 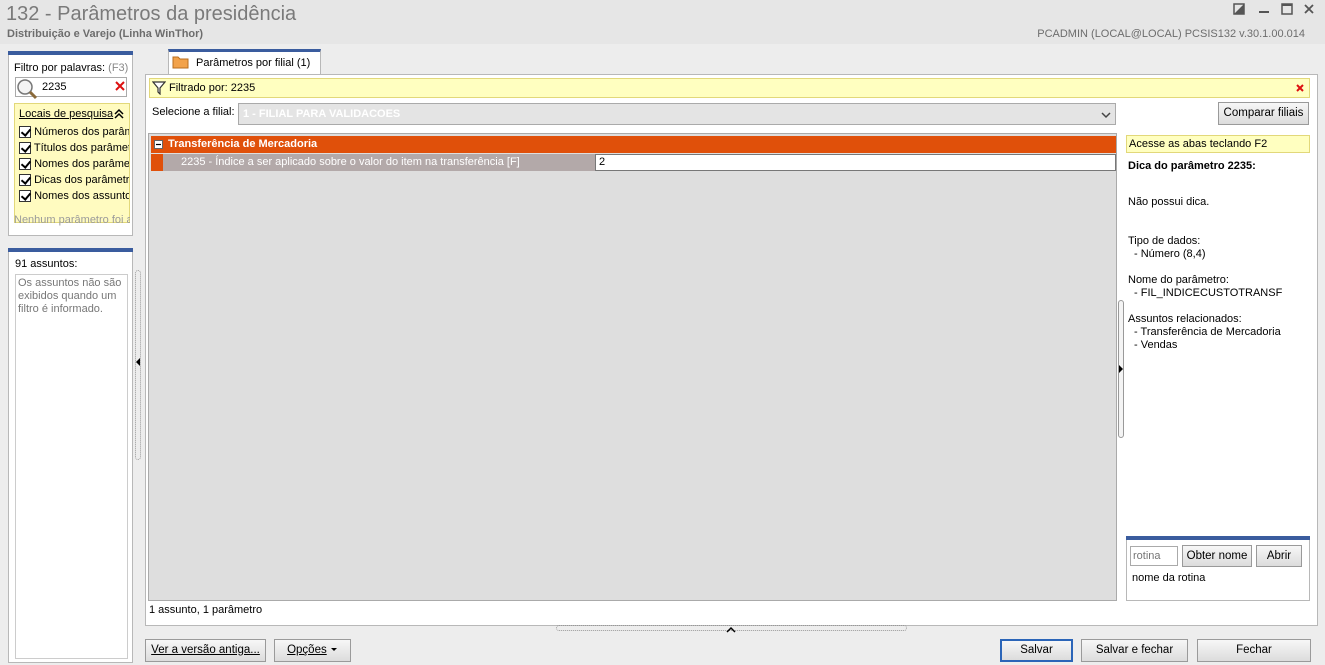 I want to click on branch-select: 1 - FILIAL PARA VALIDACOES, so click(x=677, y=114).